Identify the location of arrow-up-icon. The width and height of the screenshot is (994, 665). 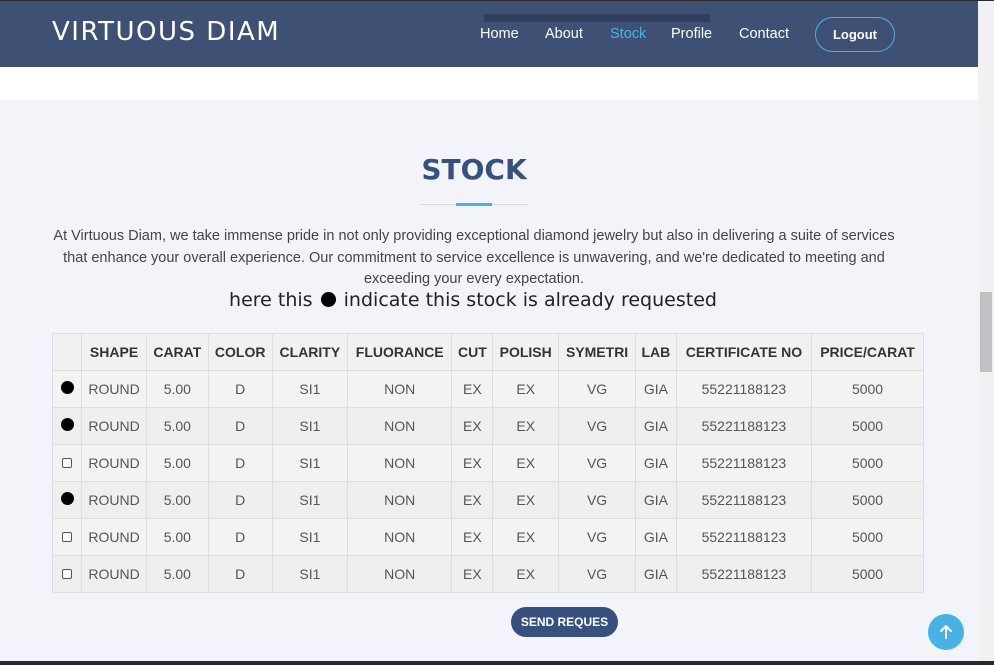
(946, 632).